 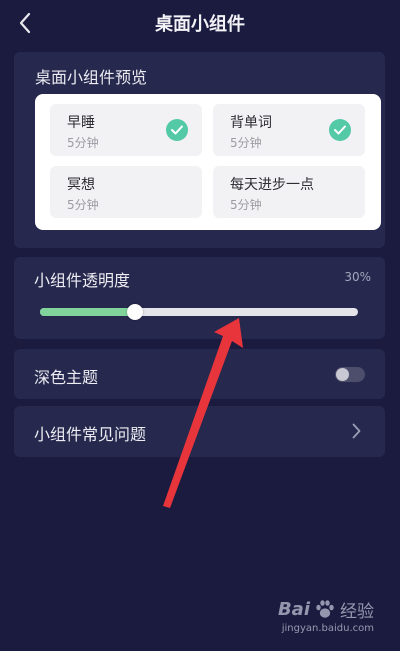 What do you see at coordinates (81, 185) in the screenshot?
I see `preview-item-name: 冥想` at bounding box center [81, 185].